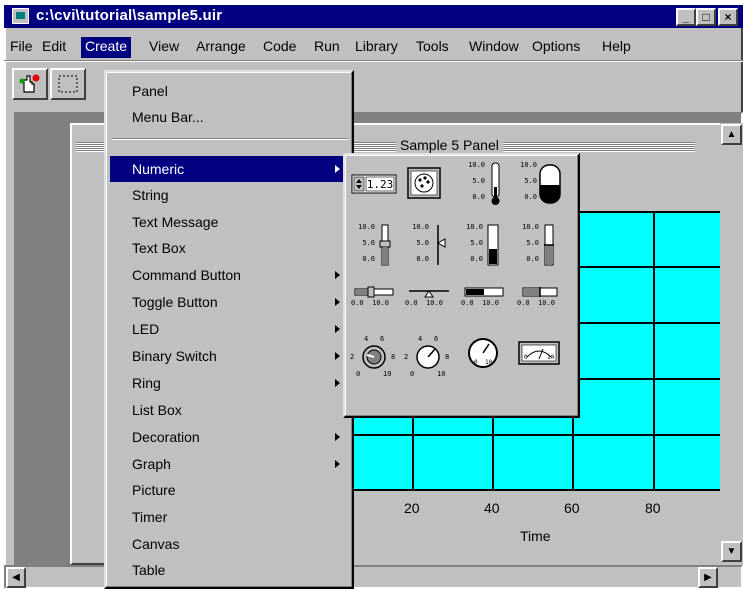 This screenshot has height=589, width=743. I want to click on gauge-item: 0 10, so click(489, 361).